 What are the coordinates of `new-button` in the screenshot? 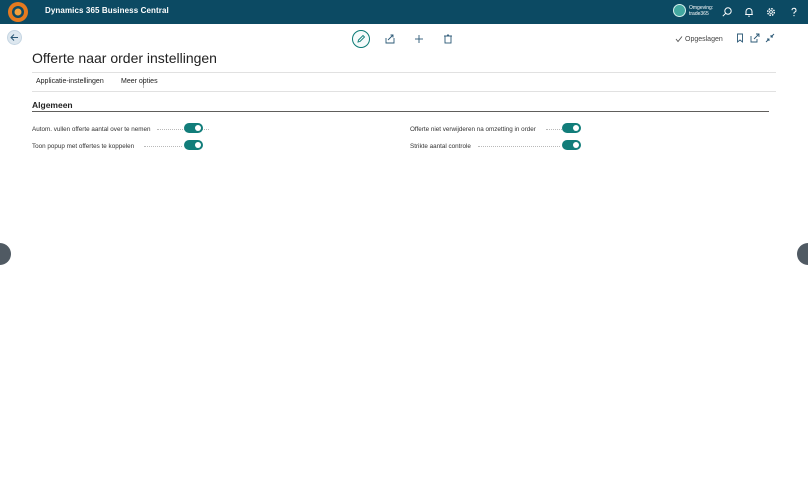 It's located at (419, 39).